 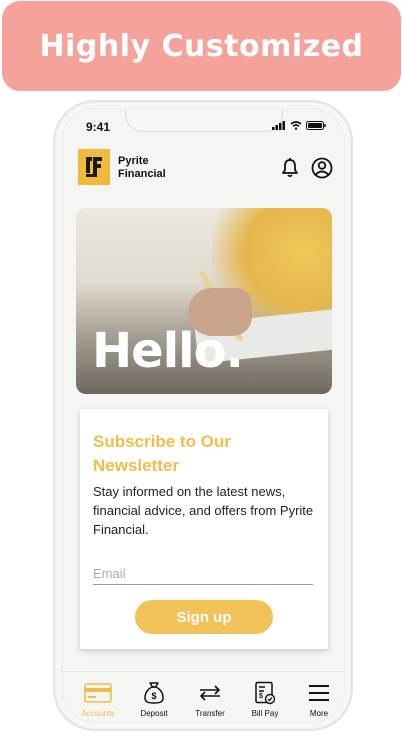 I want to click on pyrite-logo, so click(x=94, y=167).